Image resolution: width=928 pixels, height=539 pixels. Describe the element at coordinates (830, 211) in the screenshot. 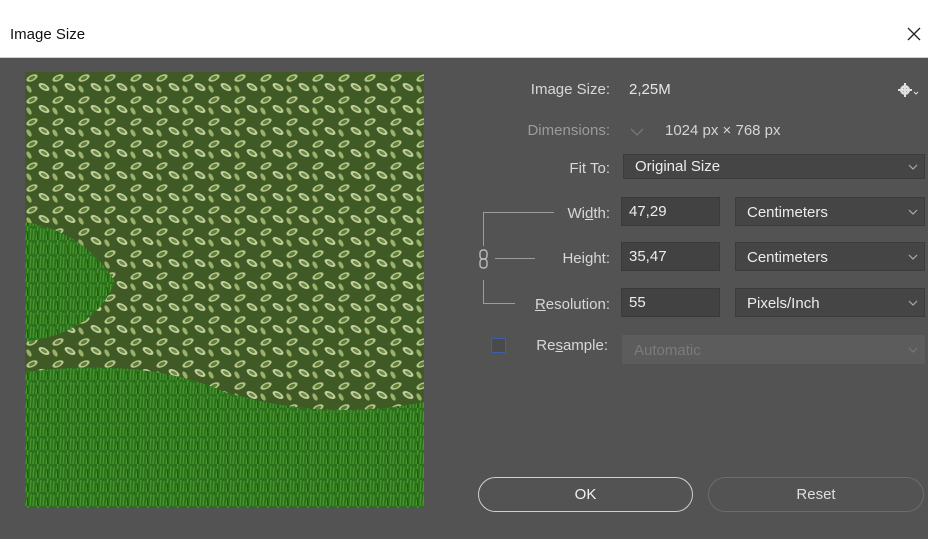

I see `width-unit-select: Centimeters` at that location.